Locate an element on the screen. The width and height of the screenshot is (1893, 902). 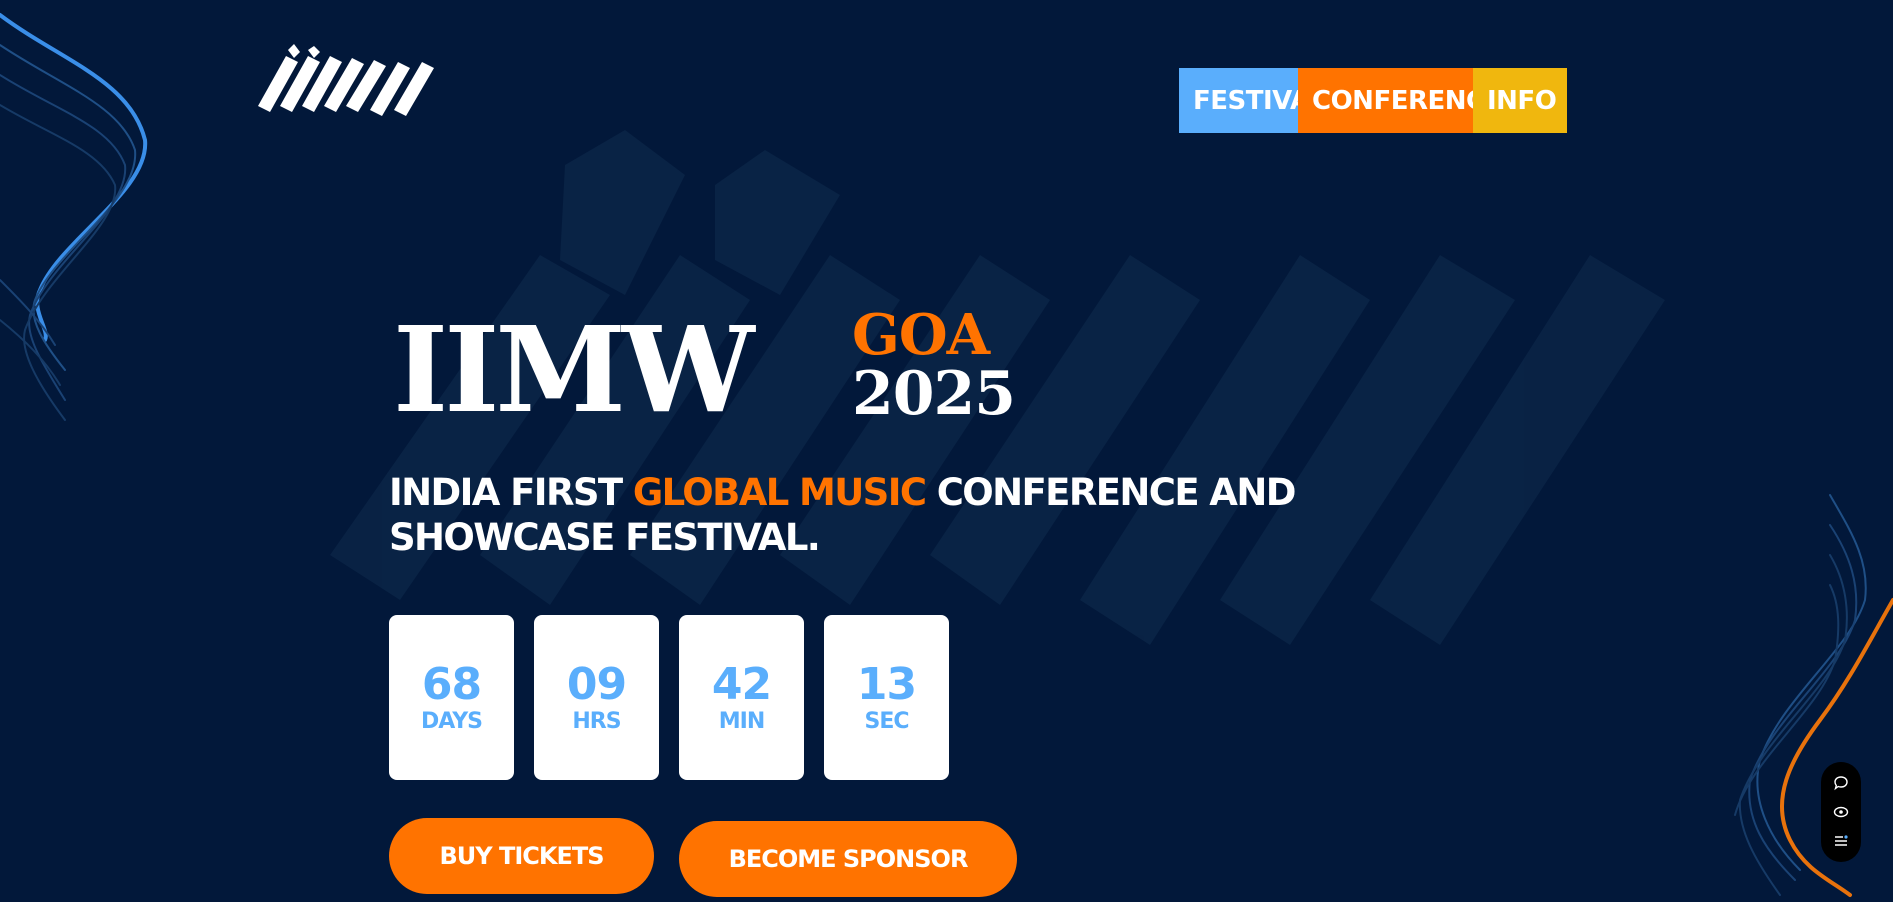
countdown-unit: SEC is located at coordinates (886, 721).